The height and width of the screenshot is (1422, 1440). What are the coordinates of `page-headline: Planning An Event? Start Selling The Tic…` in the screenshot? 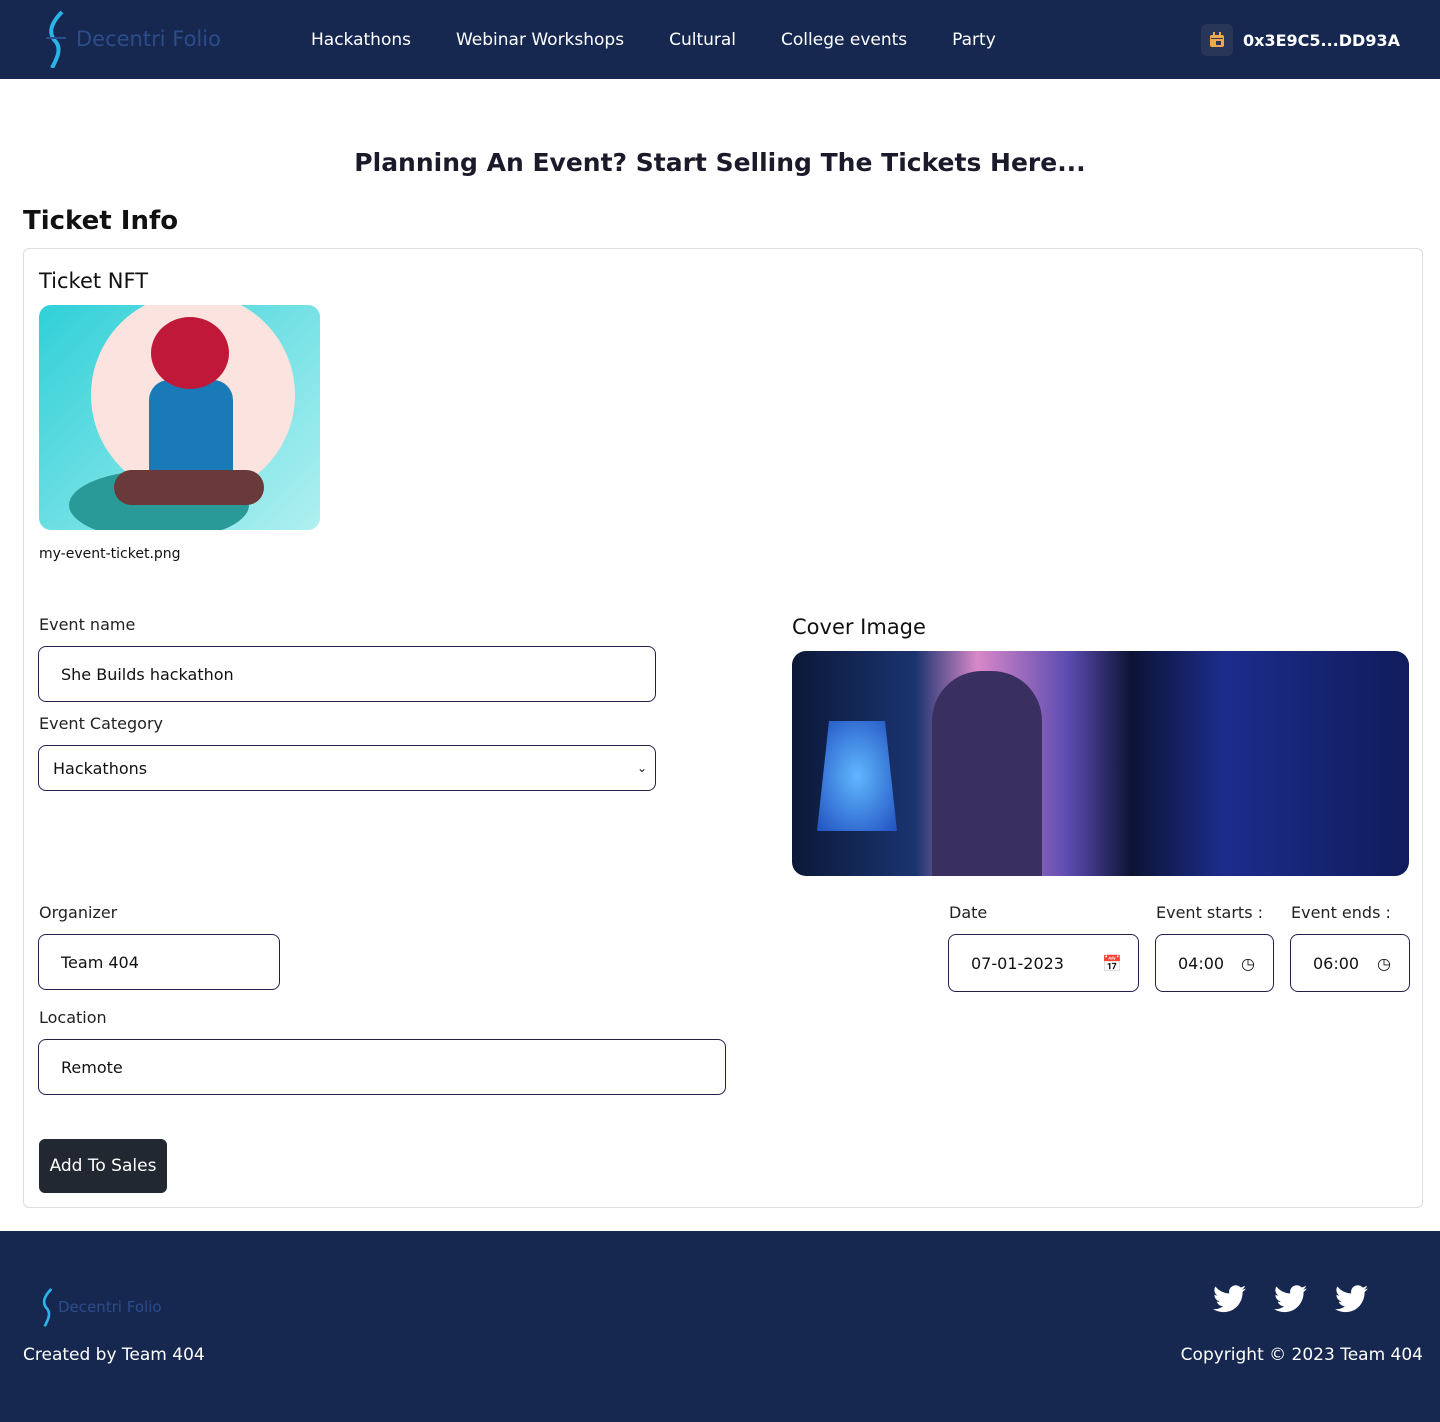 It's located at (720, 162).